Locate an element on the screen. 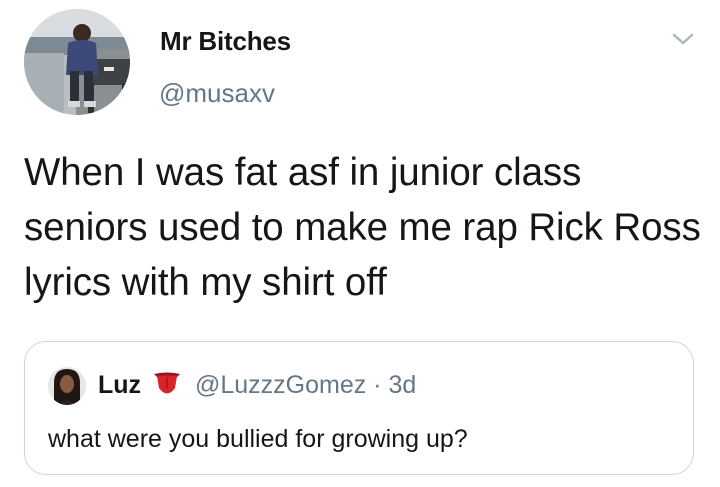 This screenshot has width=720, height=487. quoted-author-avatar is located at coordinates (67, 386).